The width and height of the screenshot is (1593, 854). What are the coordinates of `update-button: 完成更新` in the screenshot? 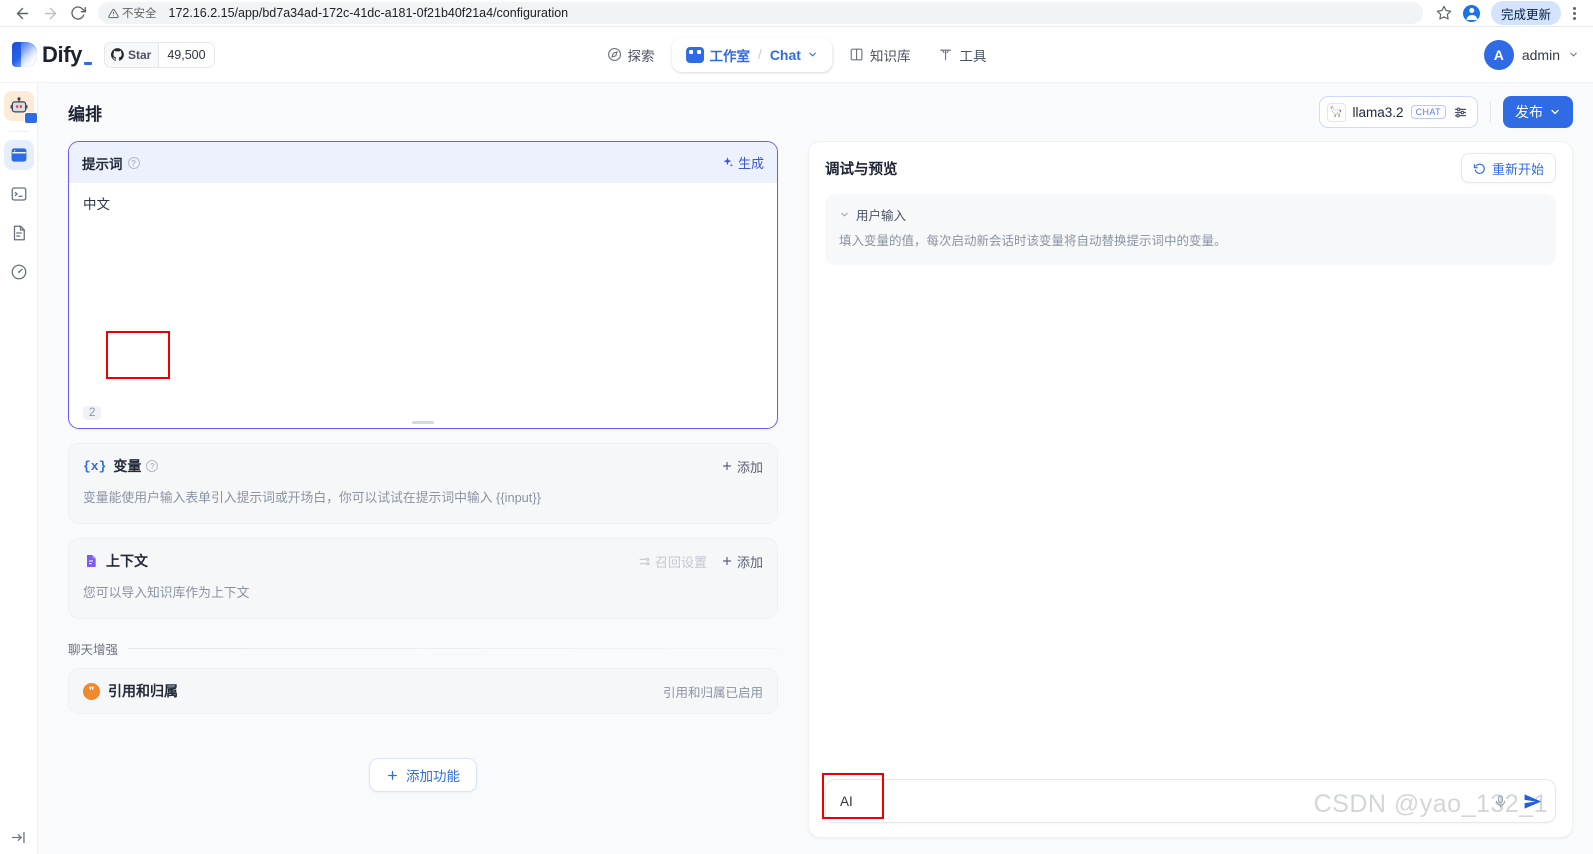 It's located at (1525, 13).